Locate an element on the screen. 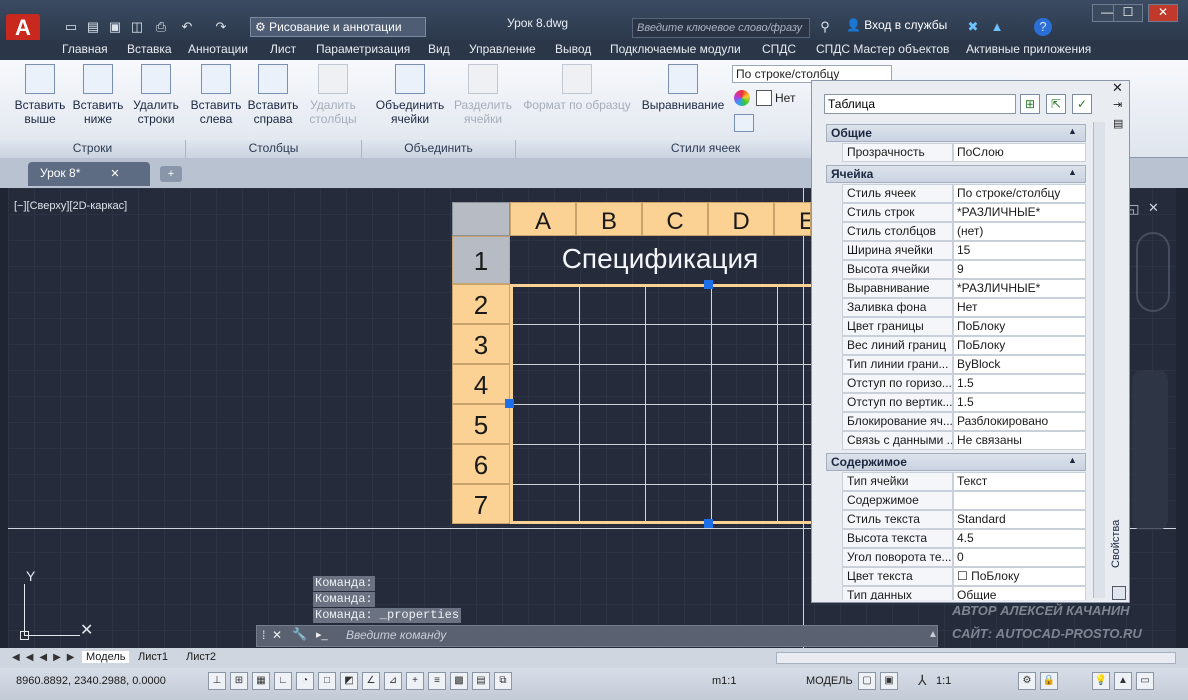 Image resolution: width=1188 pixels, height=700 pixels. property-value is located at coordinates (1019, 500).